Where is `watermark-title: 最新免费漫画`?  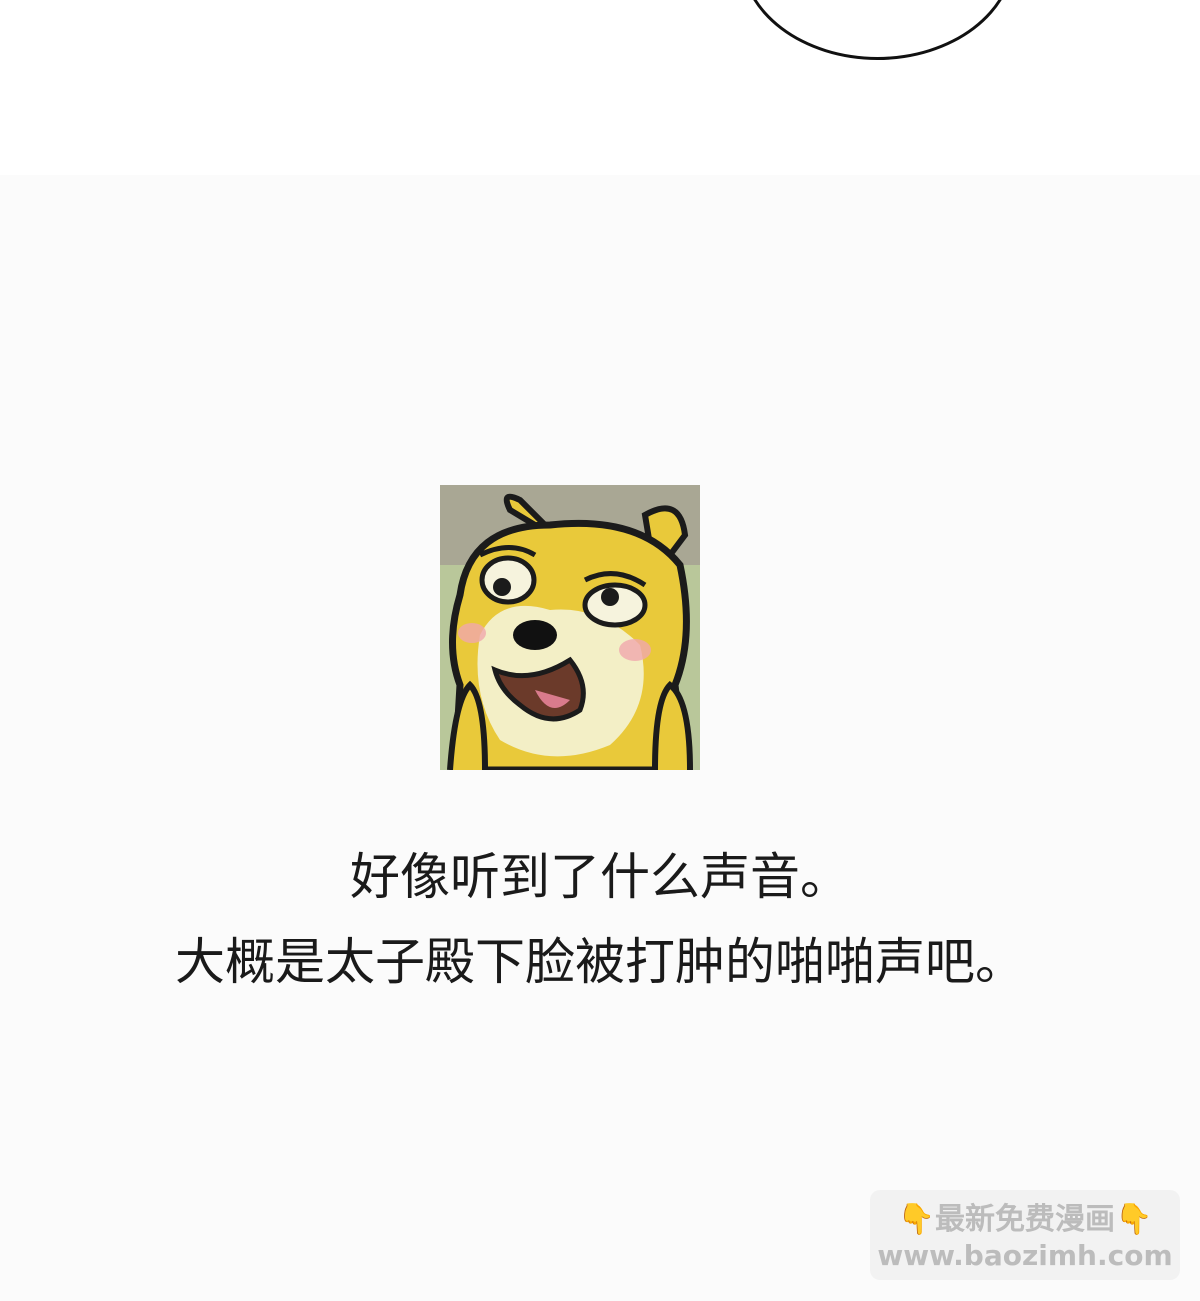
watermark-title: 最新免费漫画 is located at coordinates (1025, 1219).